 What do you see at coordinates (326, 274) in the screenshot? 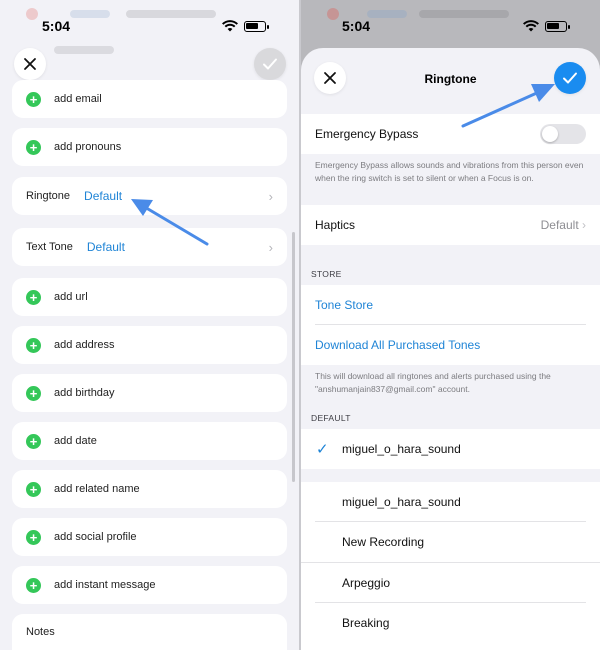
I see `store-header: STORE` at bounding box center [326, 274].